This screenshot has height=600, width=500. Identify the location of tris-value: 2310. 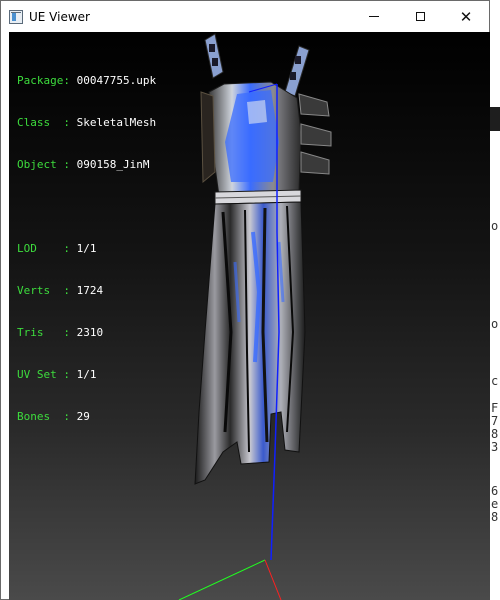
(90, 332).